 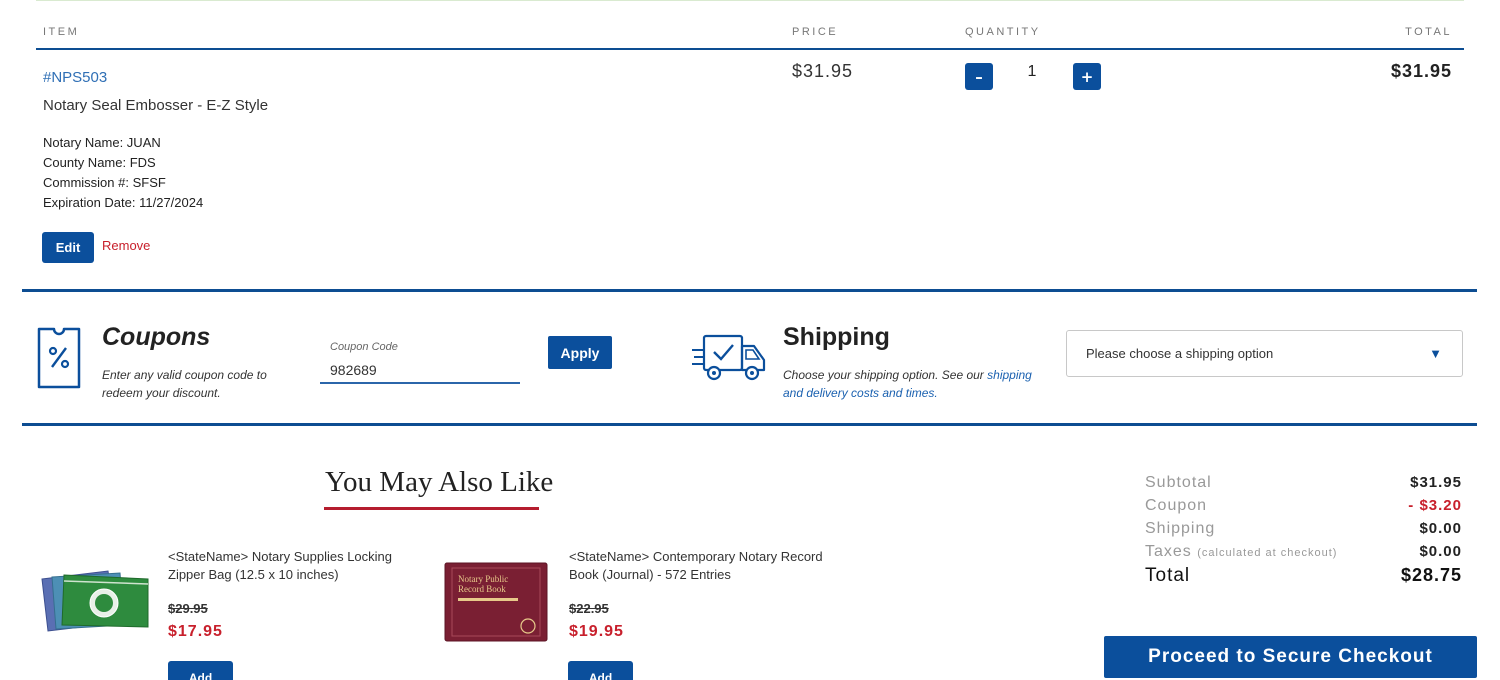 I want to click on shipping-cost-value: $0.00, so click(x=1440, y=528).